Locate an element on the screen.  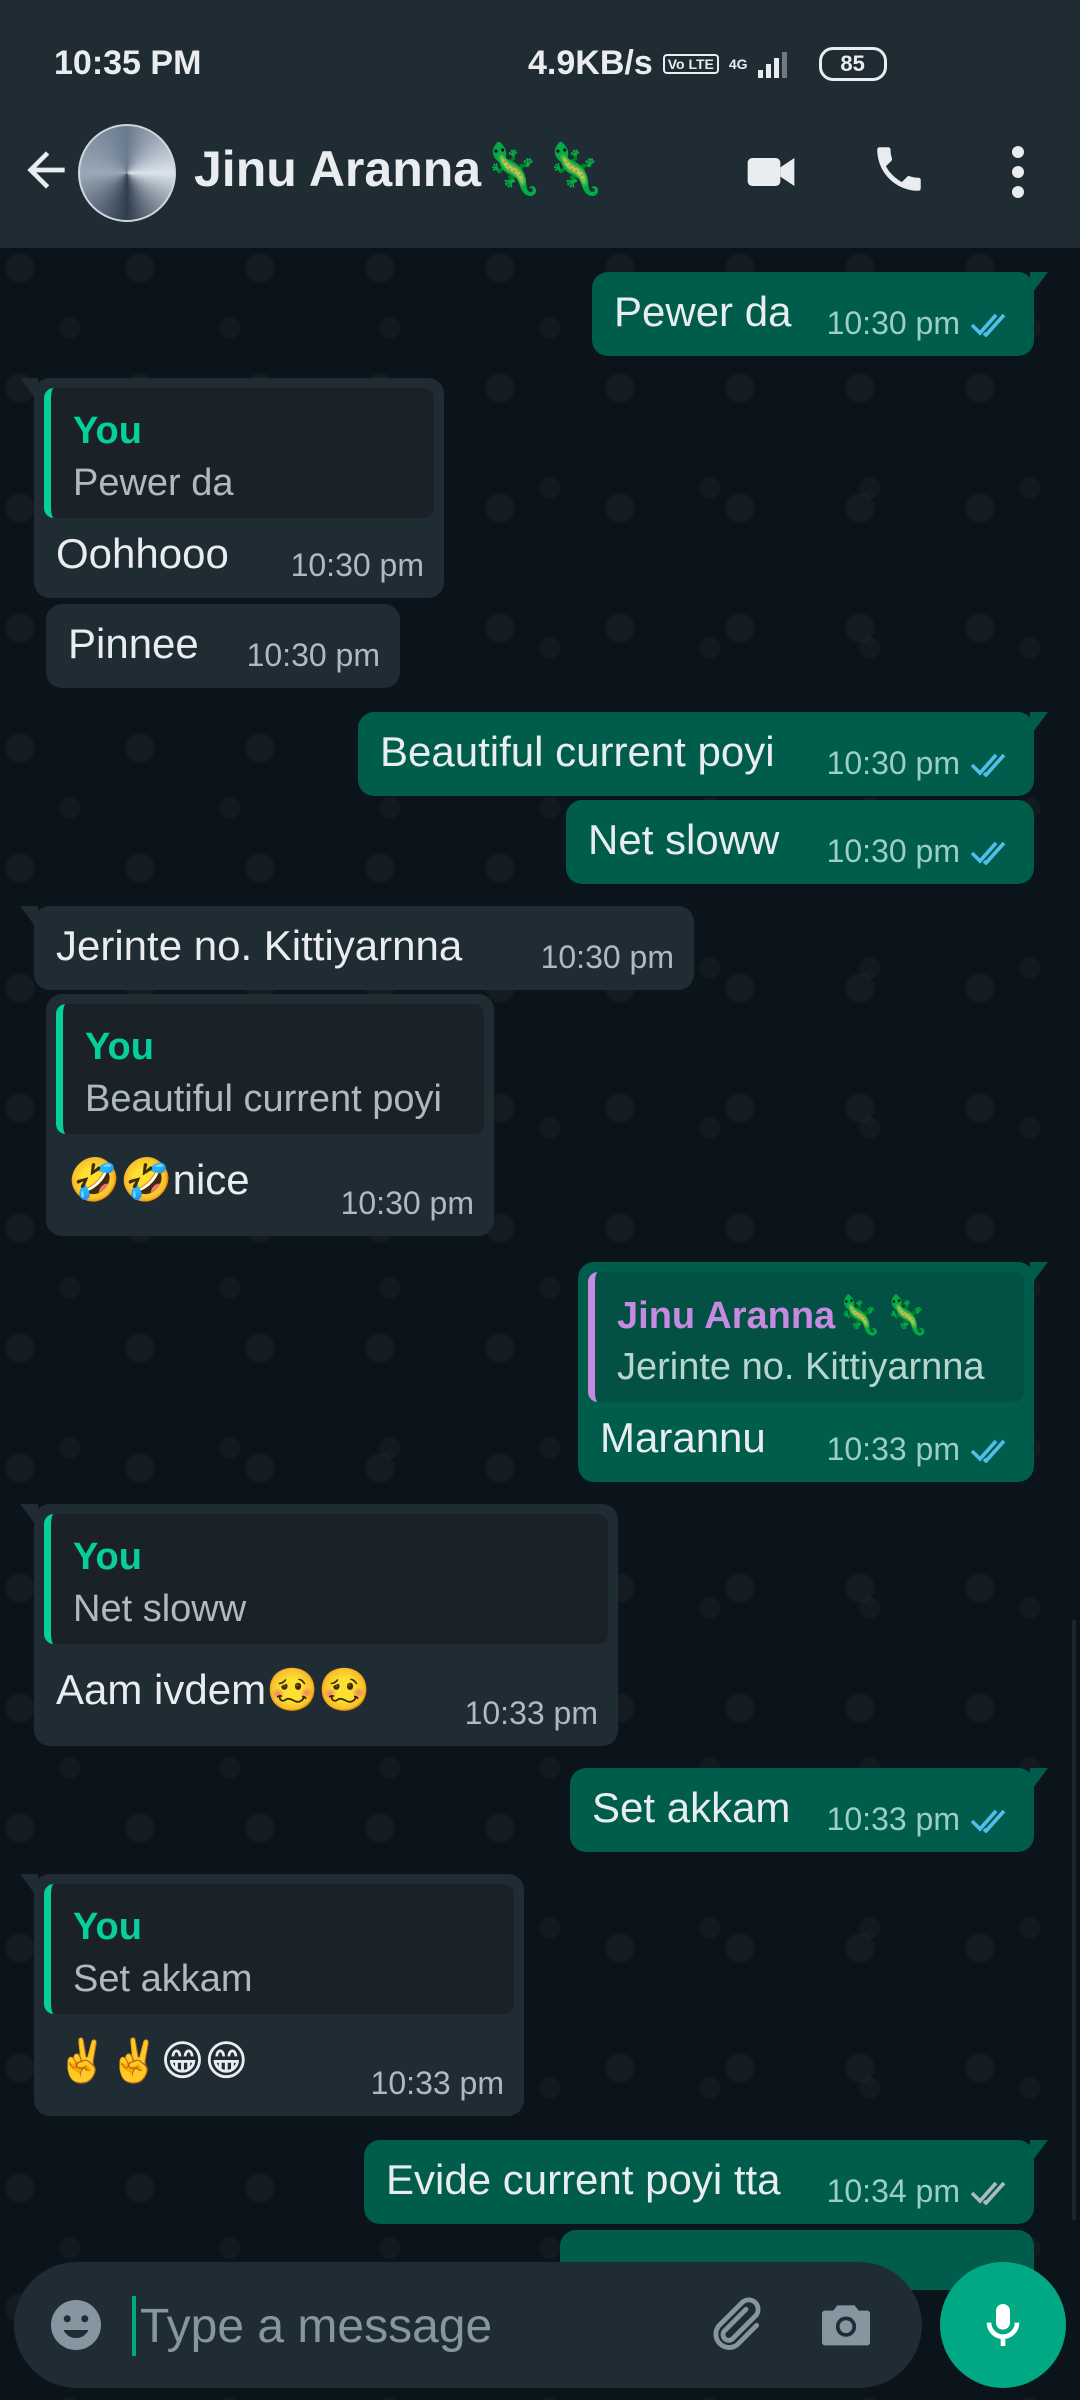
message-text: Pinnee is located at coordinates (133, 643).